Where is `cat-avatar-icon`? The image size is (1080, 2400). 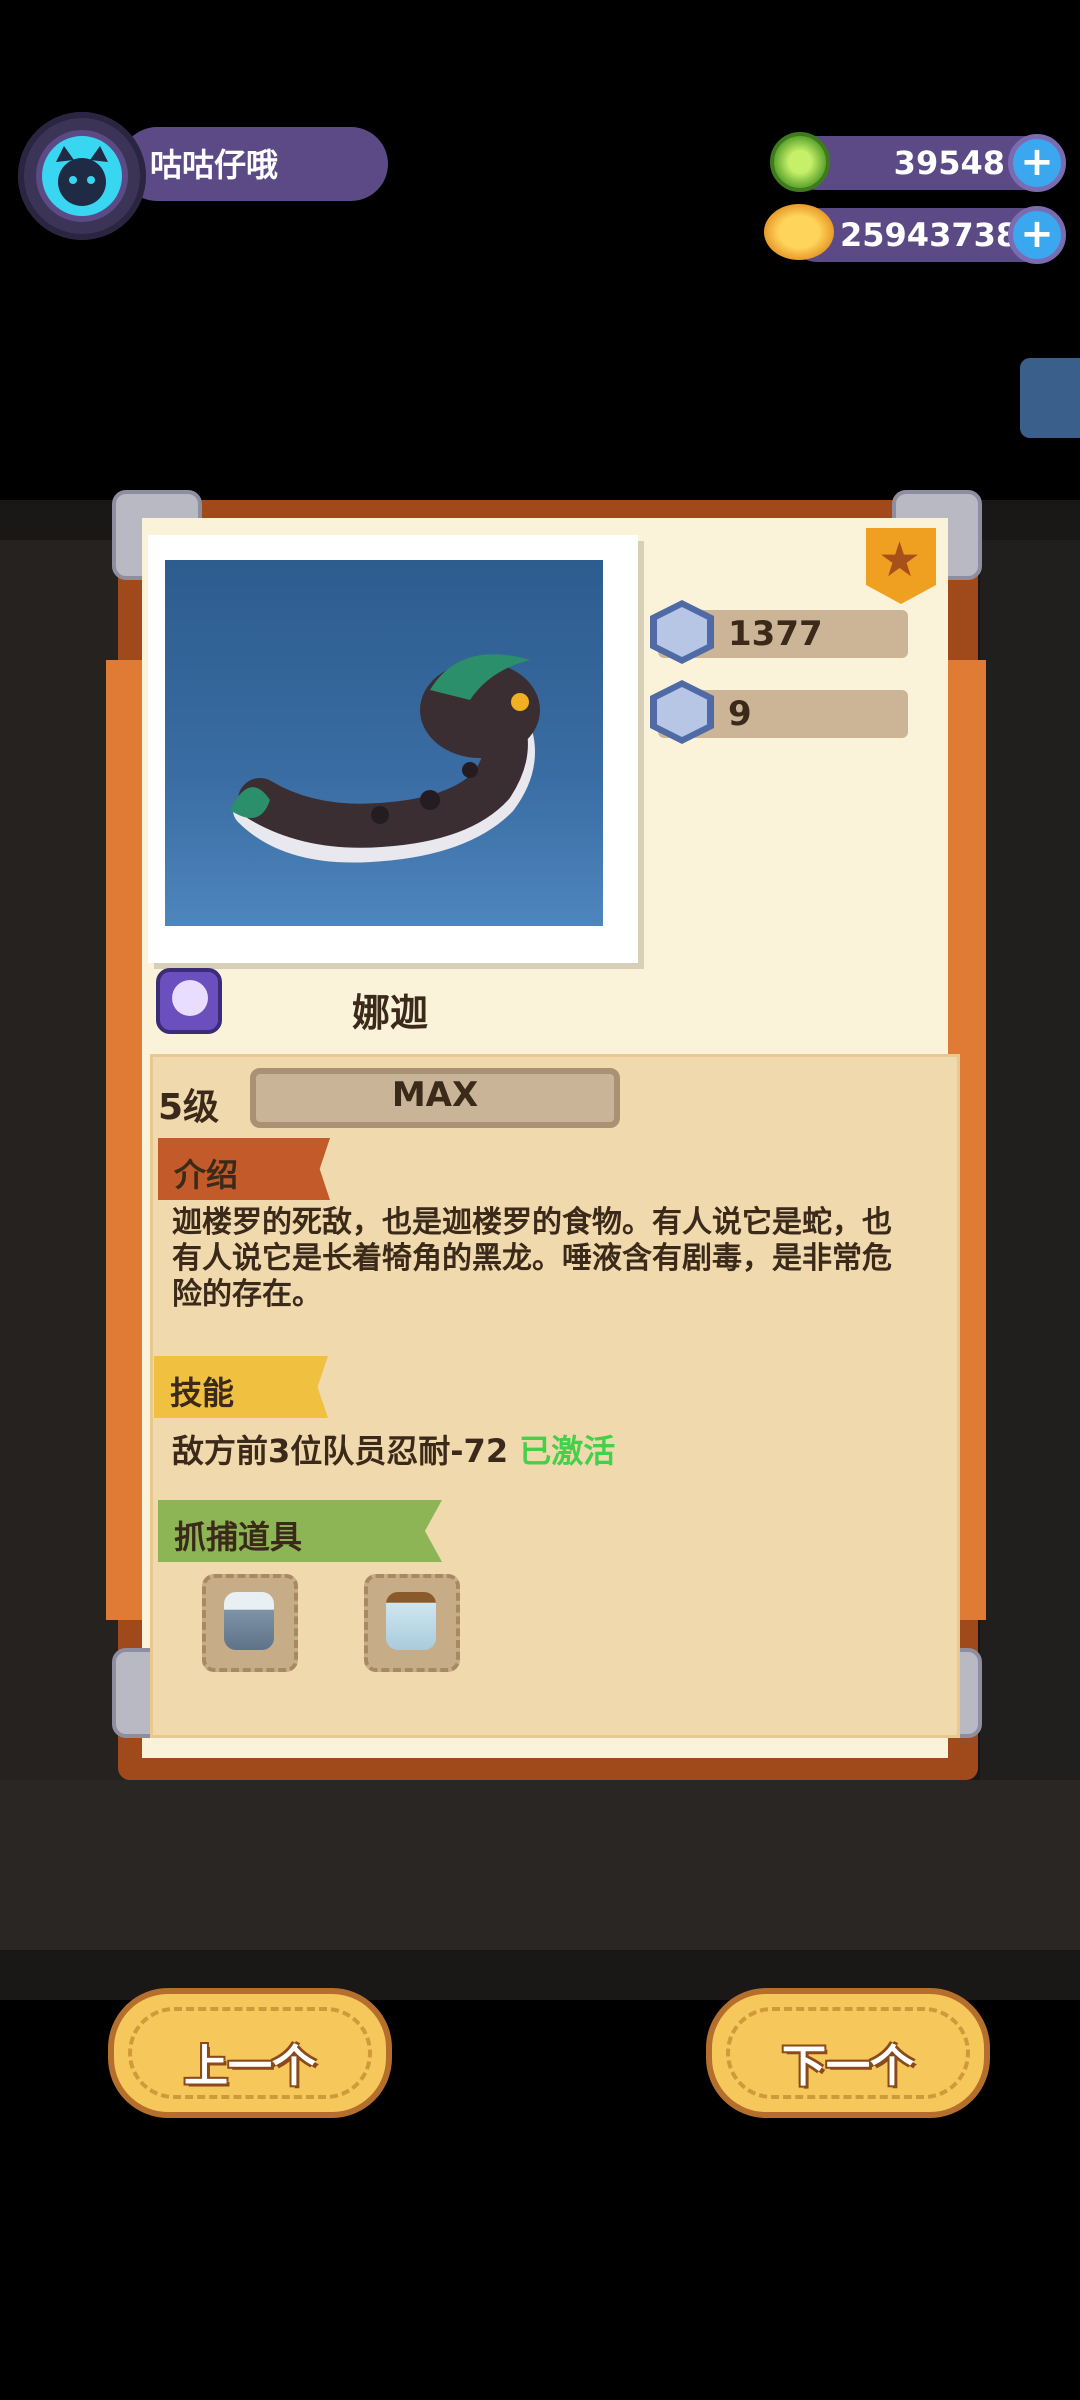 cat-avatar-icon is located at coordinates (82, 176).